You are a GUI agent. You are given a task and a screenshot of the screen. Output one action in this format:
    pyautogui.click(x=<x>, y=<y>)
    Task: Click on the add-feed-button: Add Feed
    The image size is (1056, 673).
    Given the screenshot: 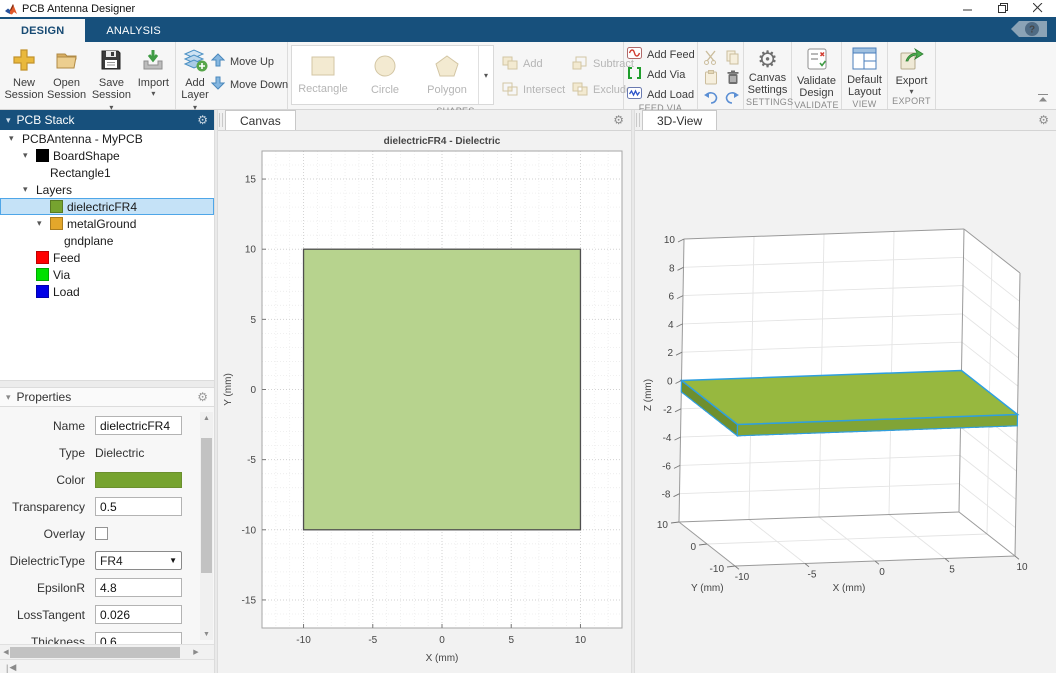 What is the action you would take?
    pyautogui.click(x=661, y=54)
    